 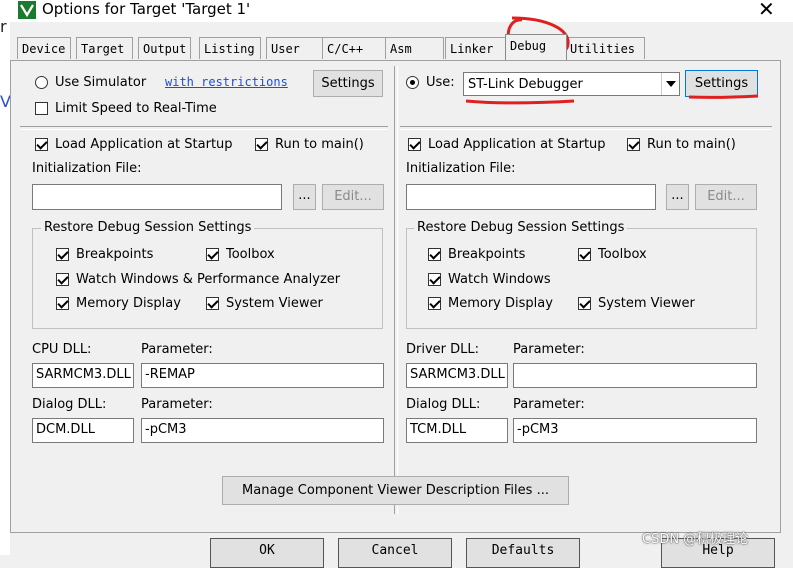 What do you see at coordinates (723, 96) in the screenshot?
I see `settings-underline-annotation` at bounding box center [723, 96].